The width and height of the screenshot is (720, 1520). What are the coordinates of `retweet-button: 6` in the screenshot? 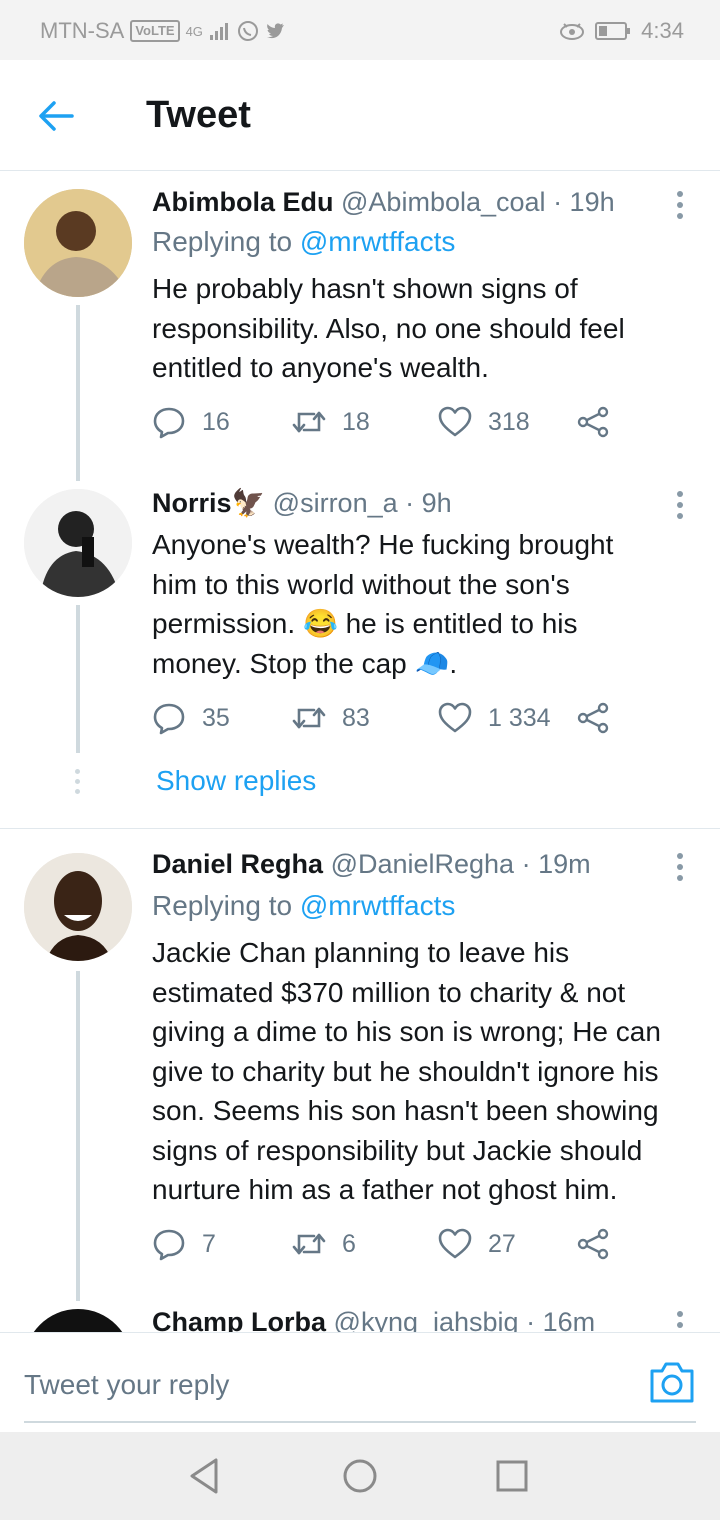 It's located at (324, 1244).